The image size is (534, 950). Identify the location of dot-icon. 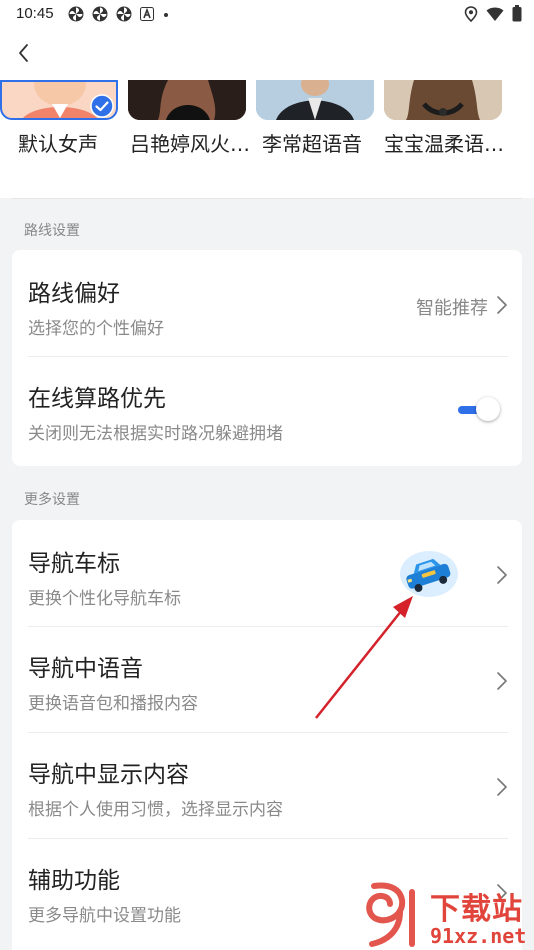
(166, 15).